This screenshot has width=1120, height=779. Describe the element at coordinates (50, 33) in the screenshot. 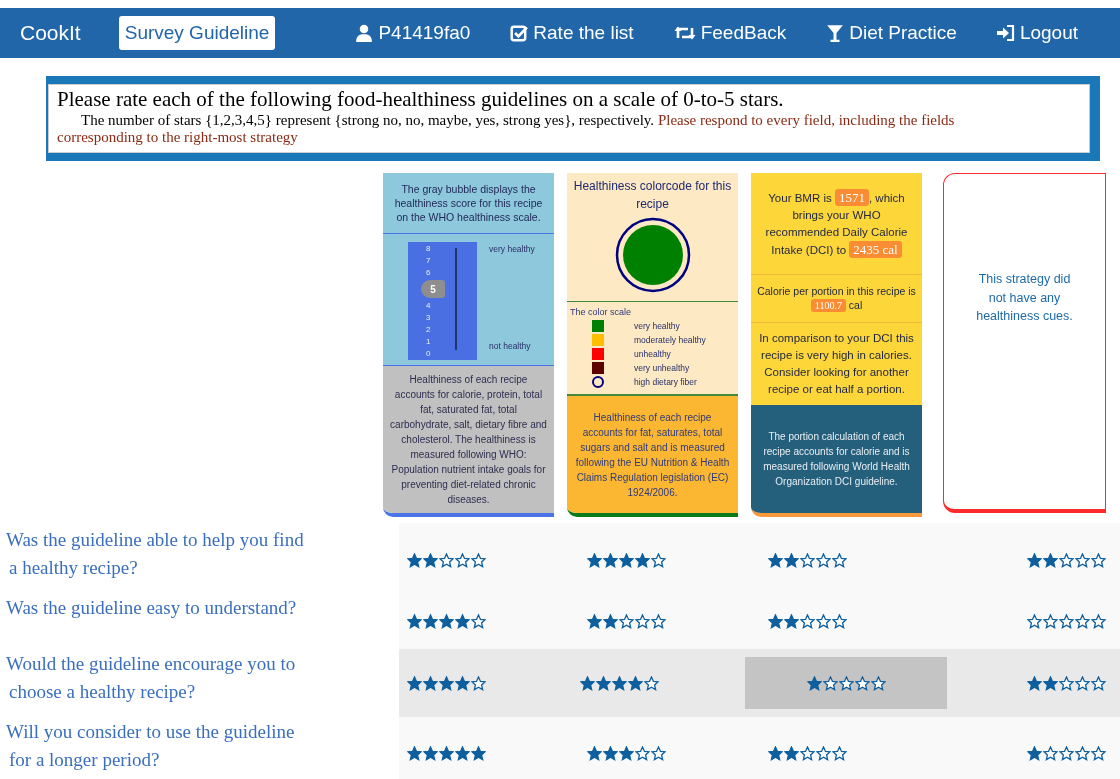

I see `brand-logo: CookIt` at that location.